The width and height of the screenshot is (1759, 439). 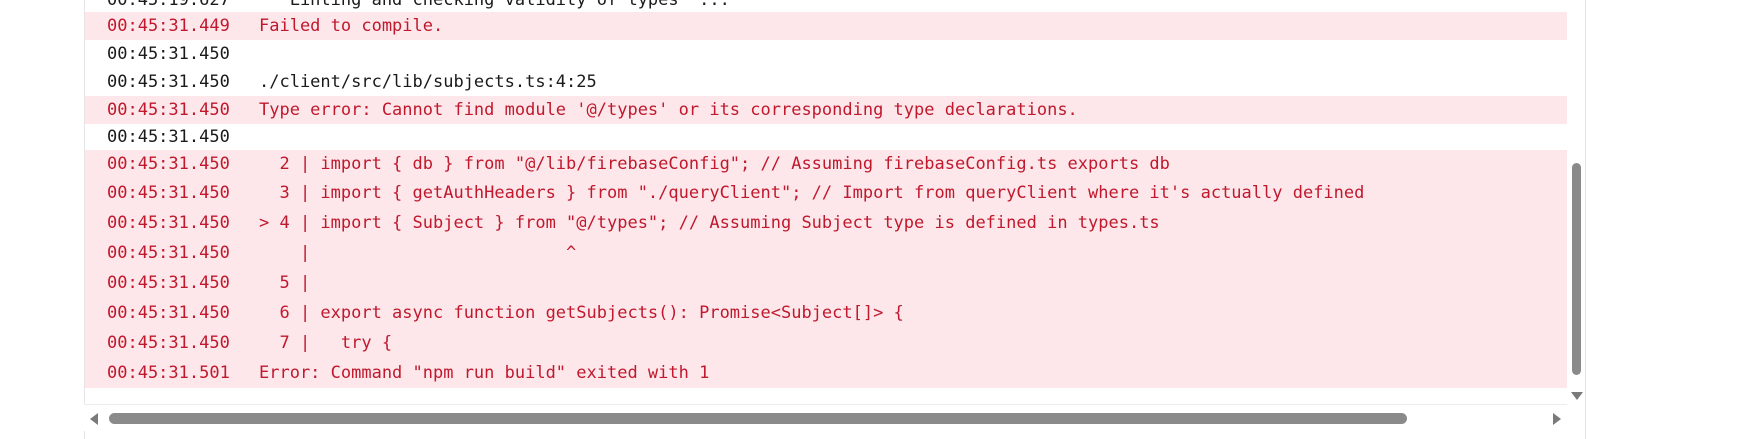 I want to click on log-timestamp: 00:45:19.627, so click(x=168, y=5).